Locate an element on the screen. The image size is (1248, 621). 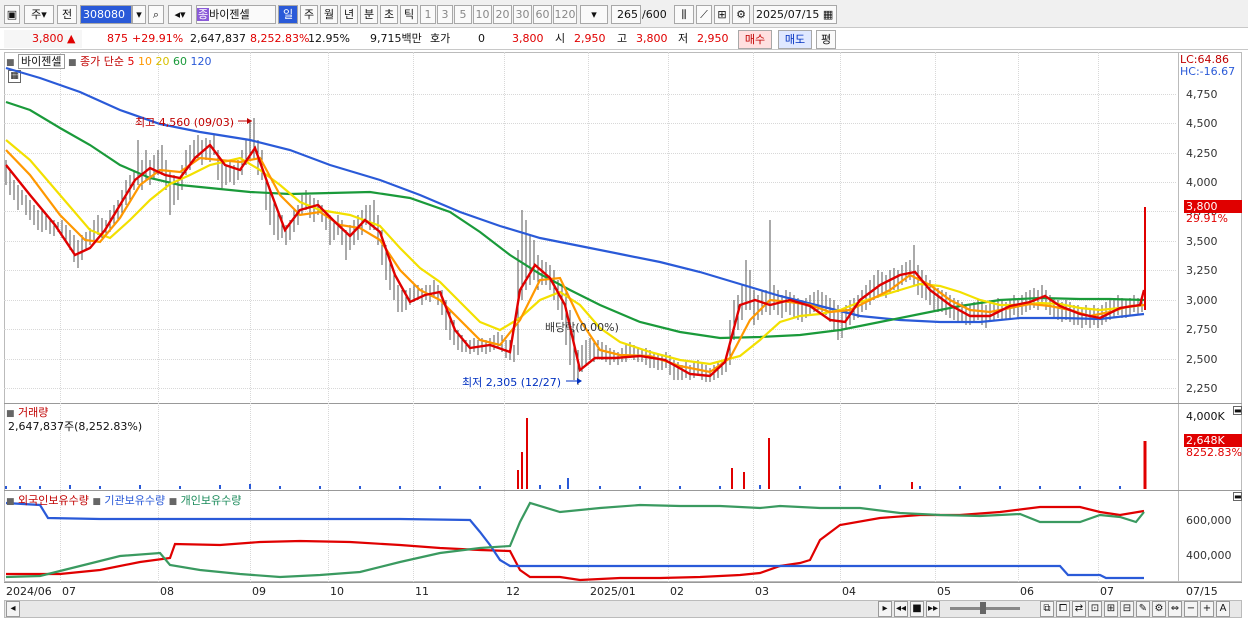
minus-icon: − is located at coordinates (1191, 609).